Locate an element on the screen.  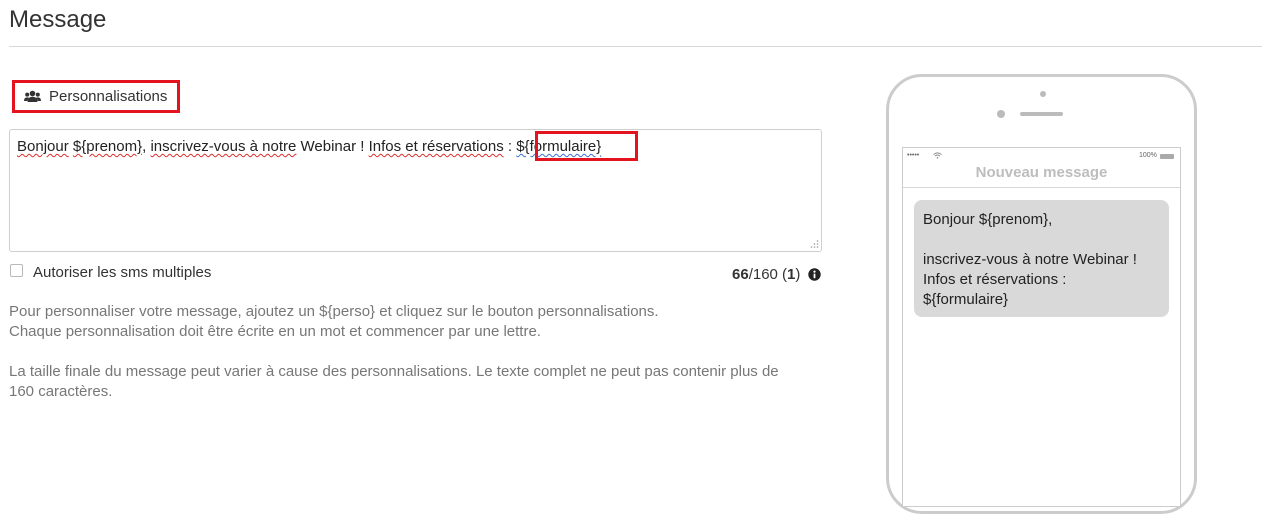
help-text-line: 160 caractères. is located at coordinates (61, 391).